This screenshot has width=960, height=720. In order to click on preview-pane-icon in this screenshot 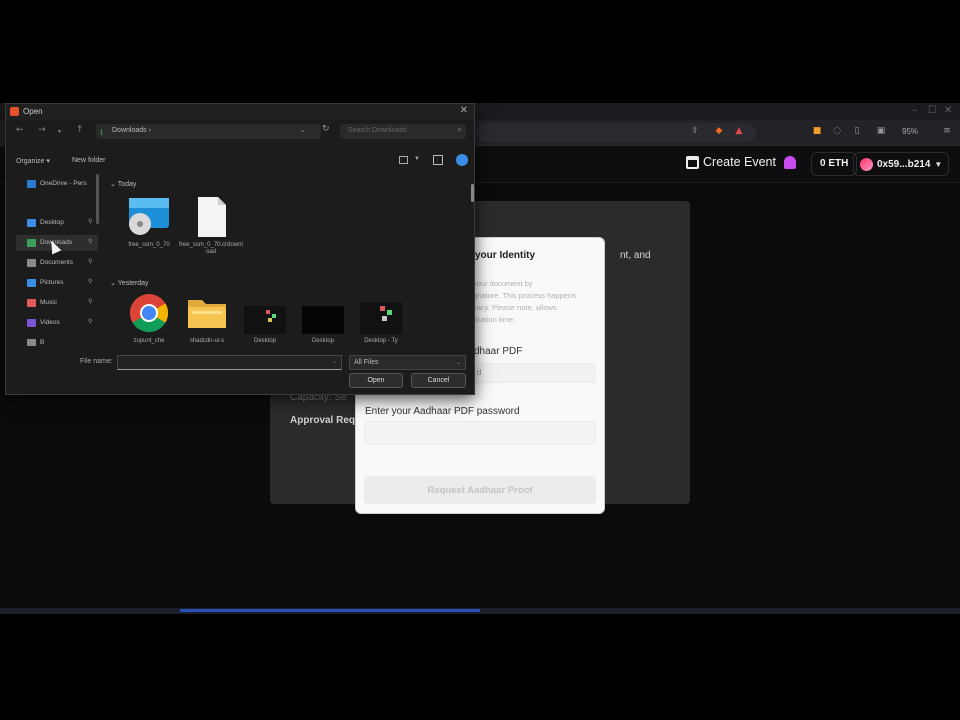, I will do `click(438, 160)`.